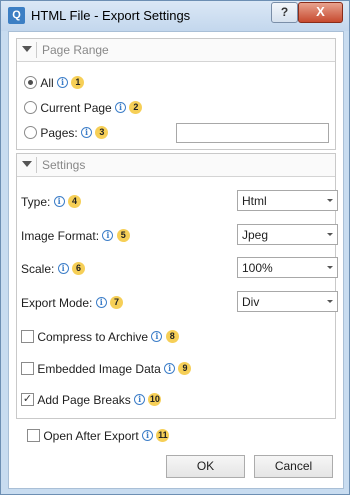  I want to click on close-button: X, so click(320, 12).